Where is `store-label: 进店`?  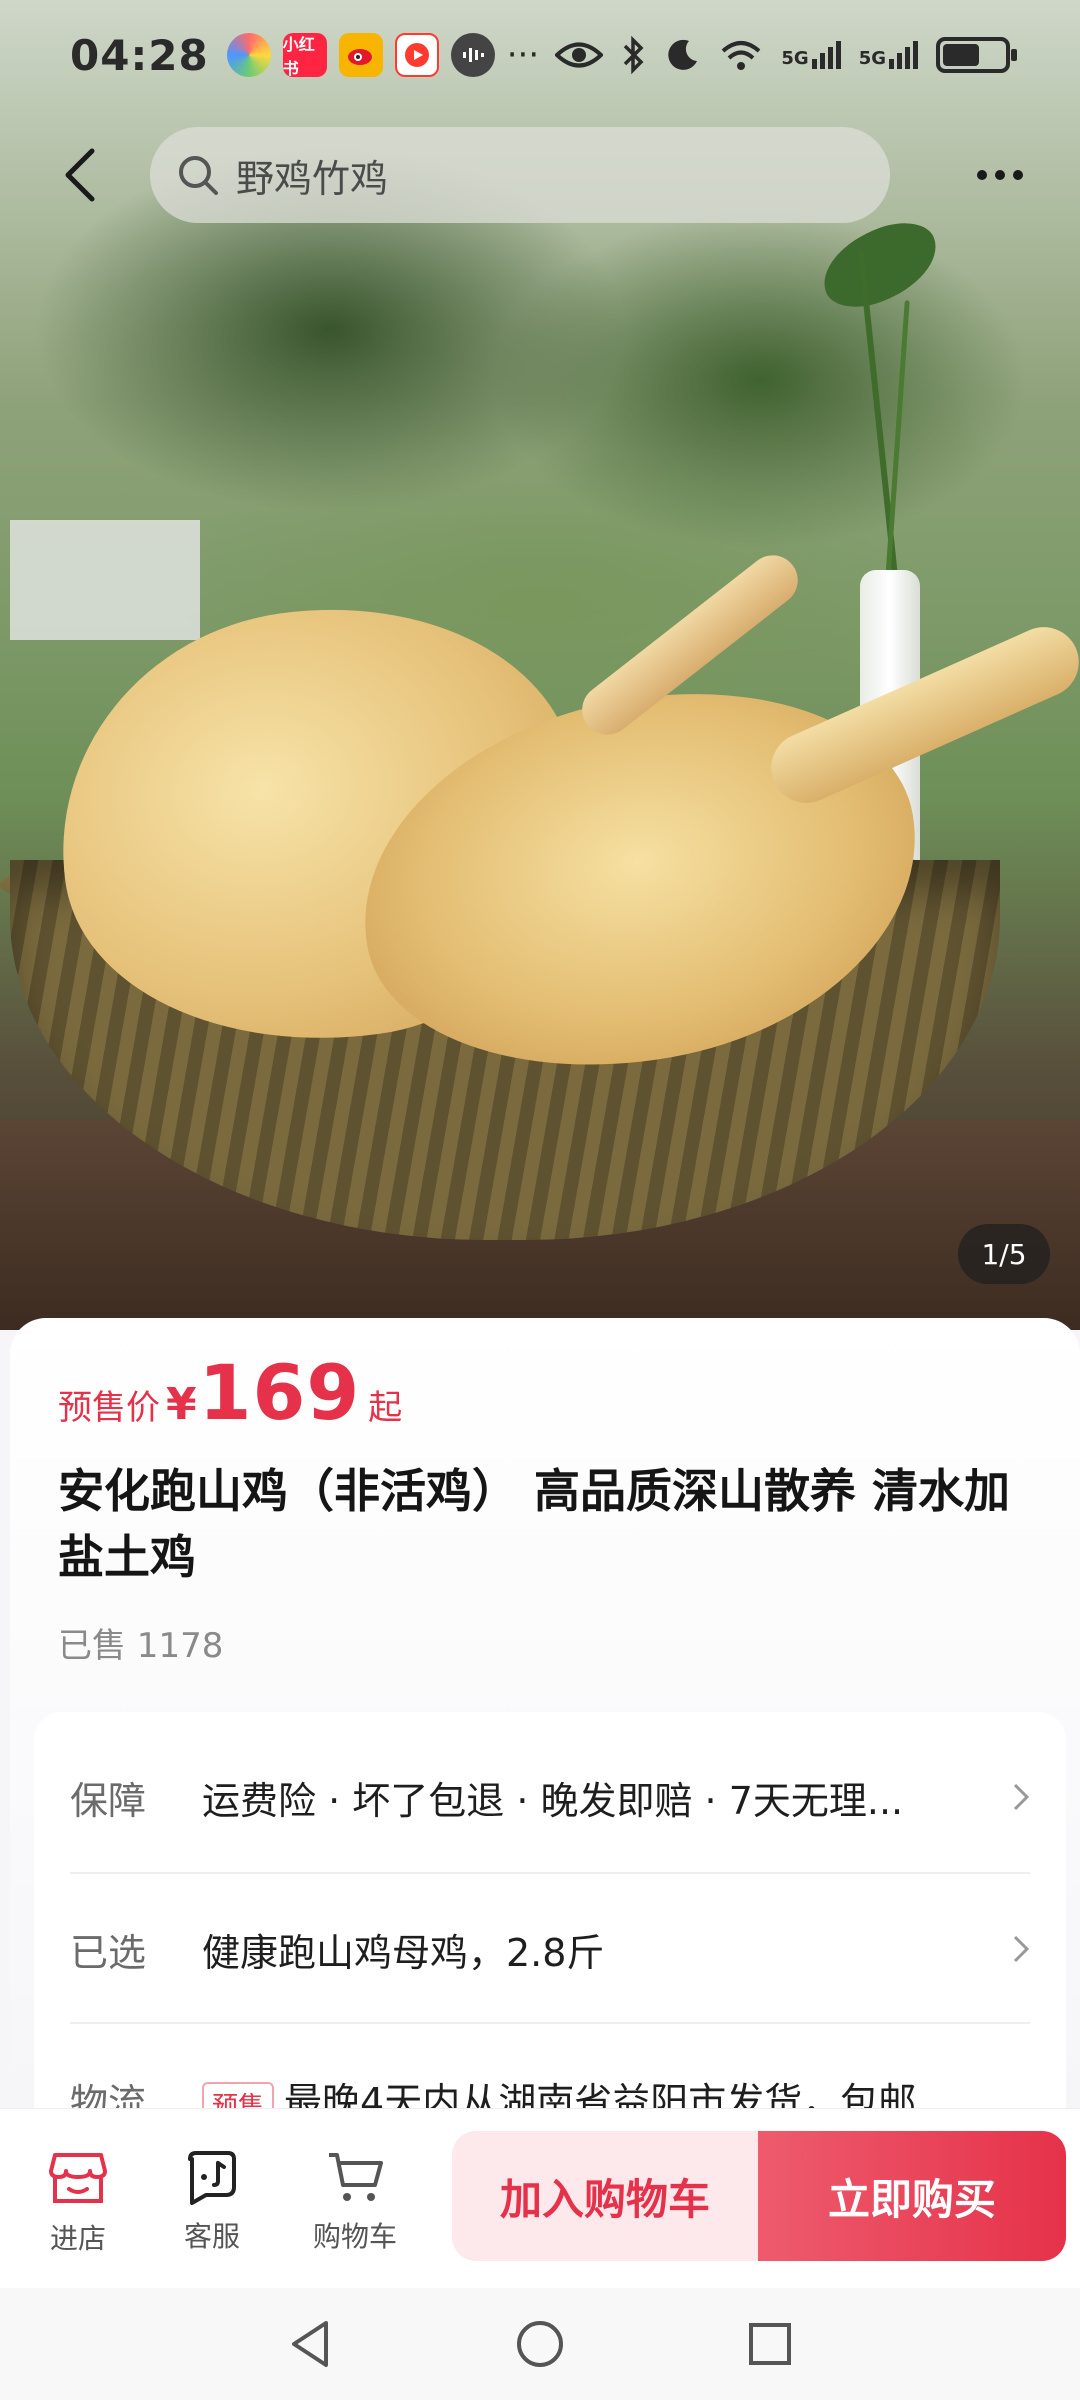 store-label: 进店 is located at coordinates (77, 2238).